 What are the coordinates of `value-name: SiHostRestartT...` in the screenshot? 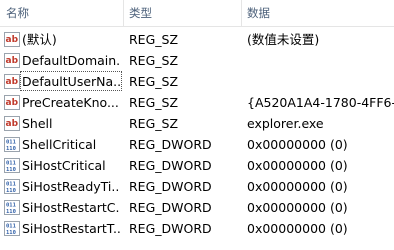 It's located at (71, 228).